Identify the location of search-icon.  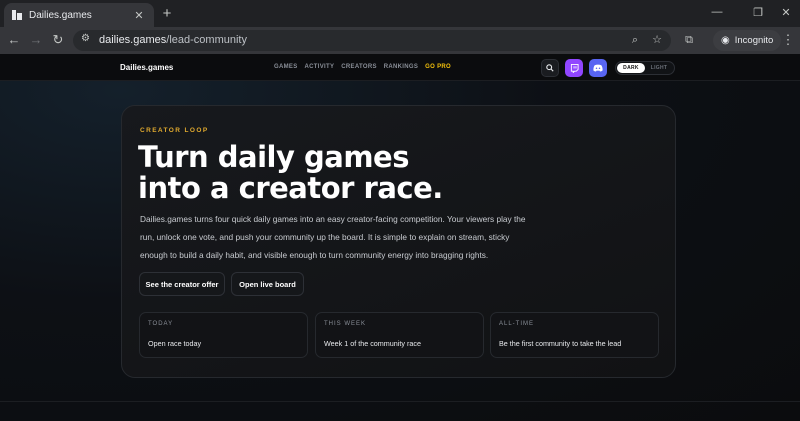
(550, 68).